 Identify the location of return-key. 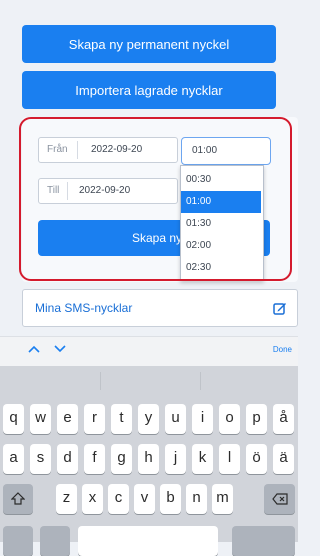
(263, 541).